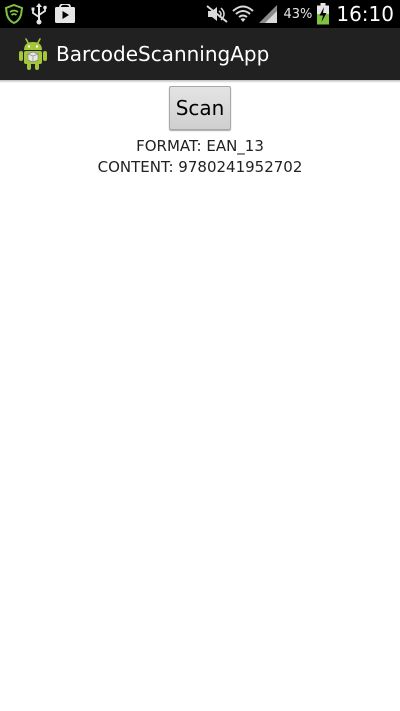 This screenshot has width=400, height=711. What do you see at coordinates (268, 14) in the screenshot?
I see `signal-icon` at bounding box center [268, 14].